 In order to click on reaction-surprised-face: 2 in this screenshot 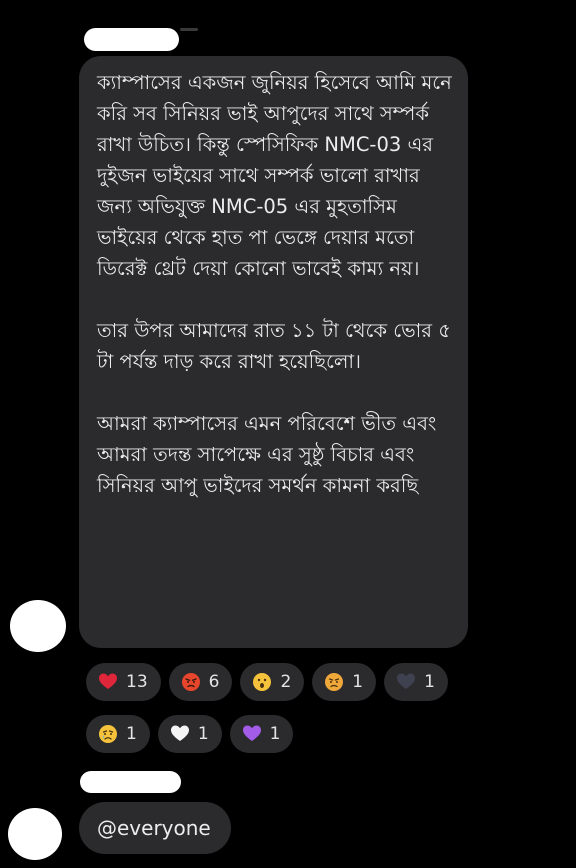, I will do `click(272, 682)`.